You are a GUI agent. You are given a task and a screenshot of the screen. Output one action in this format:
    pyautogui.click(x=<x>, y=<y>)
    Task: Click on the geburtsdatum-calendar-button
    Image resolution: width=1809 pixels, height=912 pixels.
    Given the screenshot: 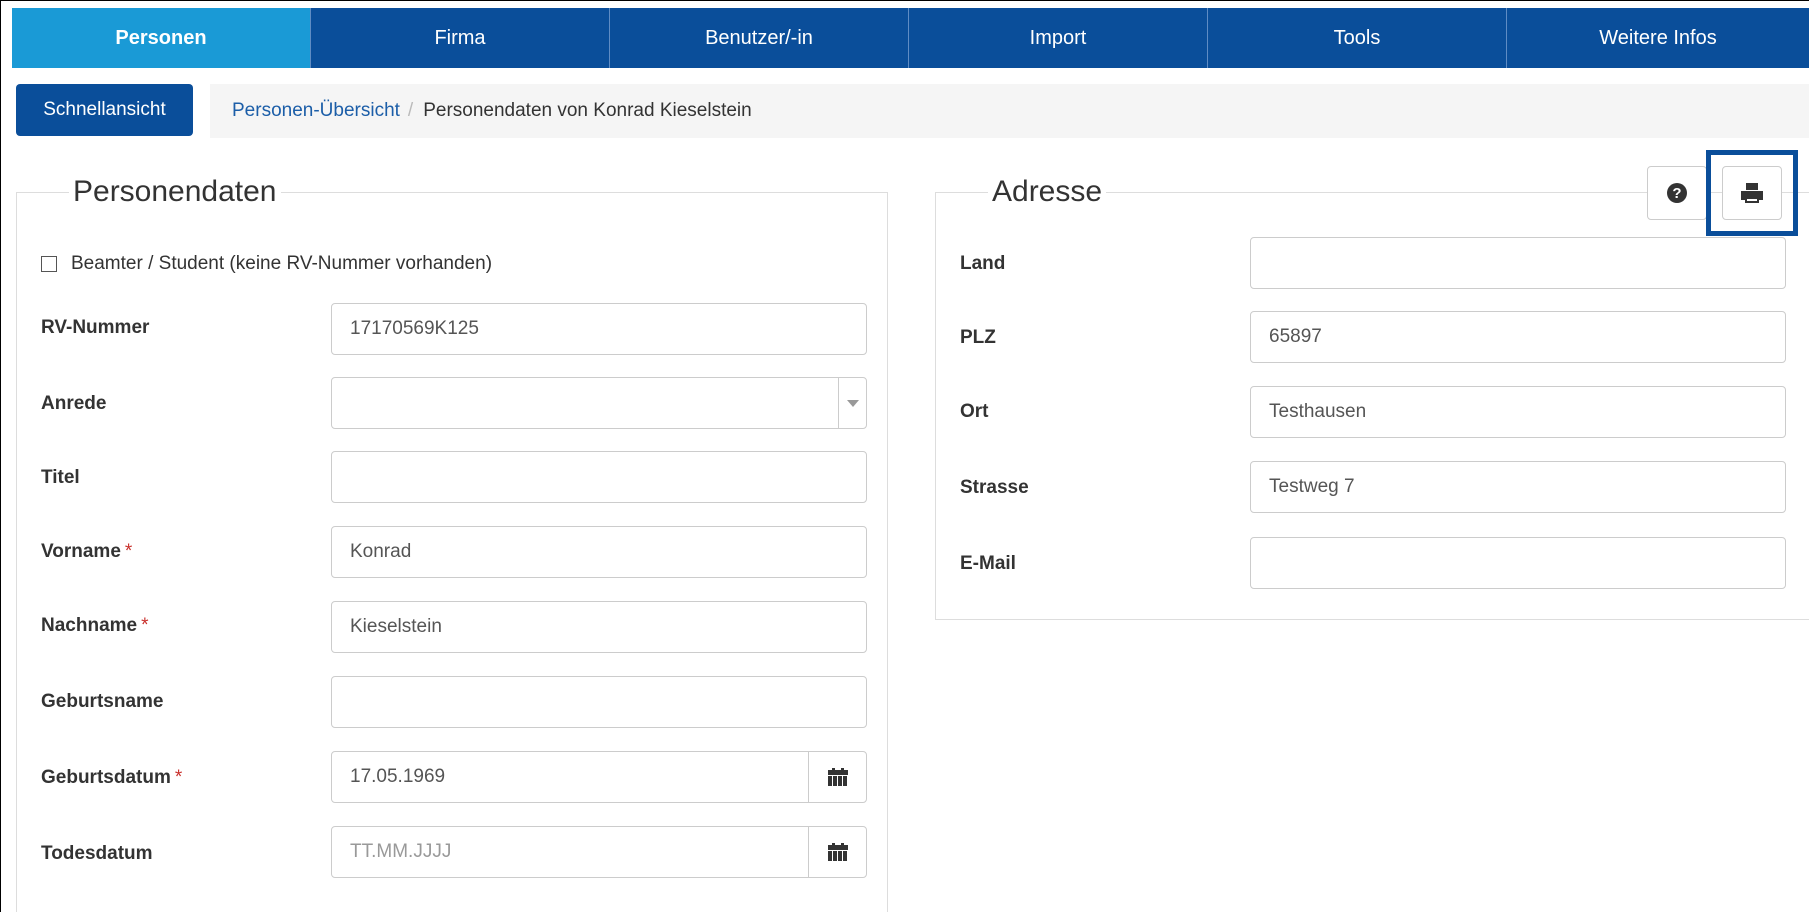 What is the action you would take?
    pyautogui.click(x=837, y=777)
    